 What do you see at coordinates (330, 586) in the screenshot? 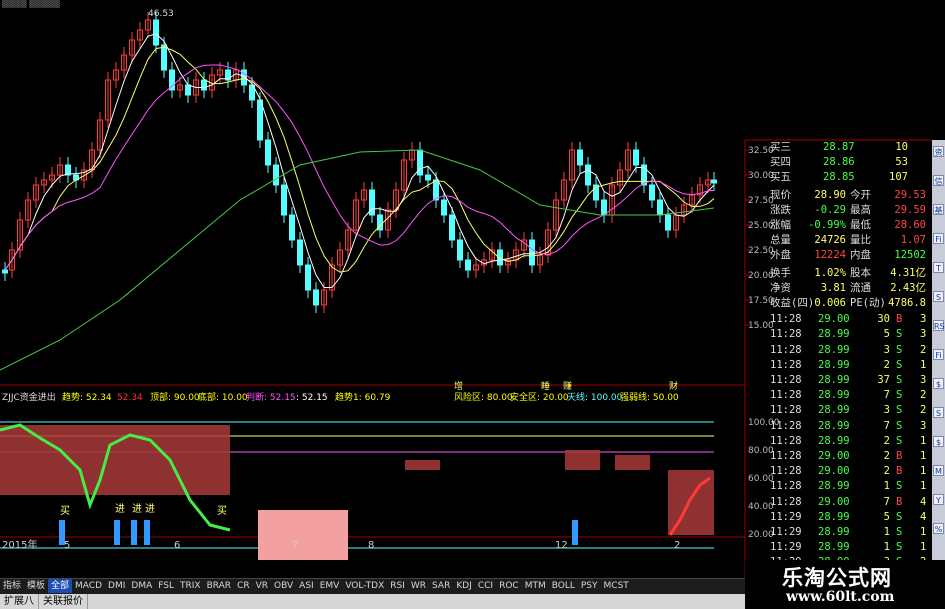
I see `indicator-tab: EMV` at bounding box center [330, 586].